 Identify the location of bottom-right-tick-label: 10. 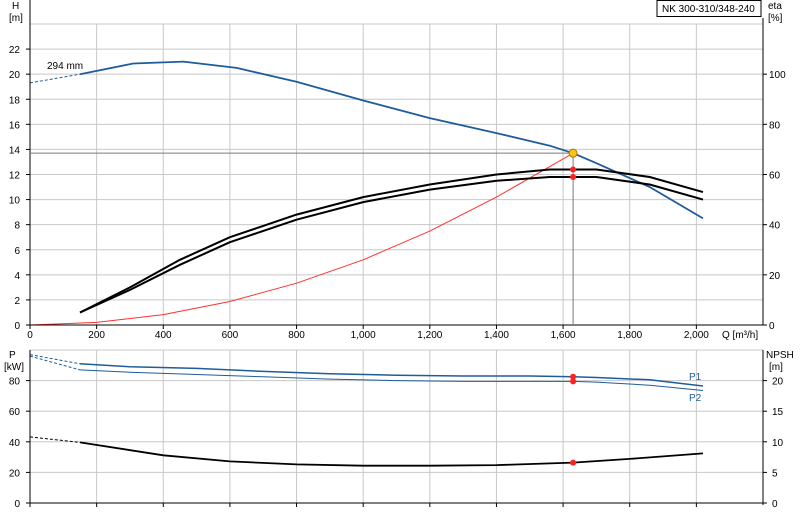
(778, 443).